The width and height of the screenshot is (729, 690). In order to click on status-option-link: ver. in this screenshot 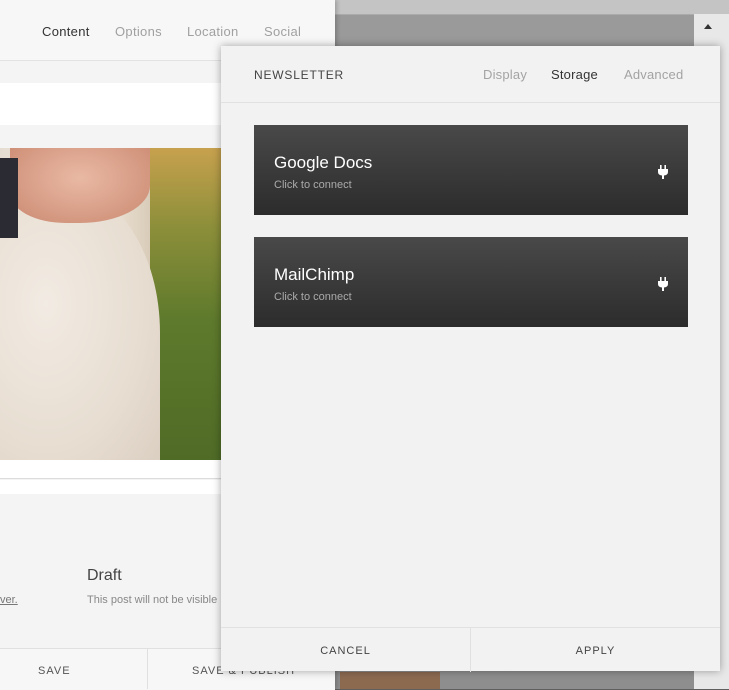, I will do `click(9, 600)`.